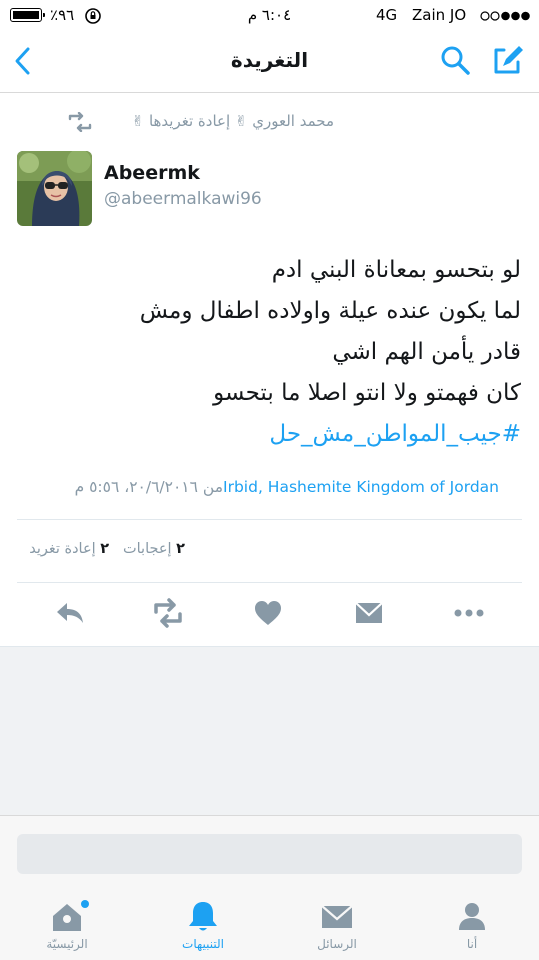 Image resolution: width=539 pixels, height=960 pixels. What do you see at coordinates (505, 16) in the screenshot?
I see `signal-strength-icon` at bounding box center [505, 16].